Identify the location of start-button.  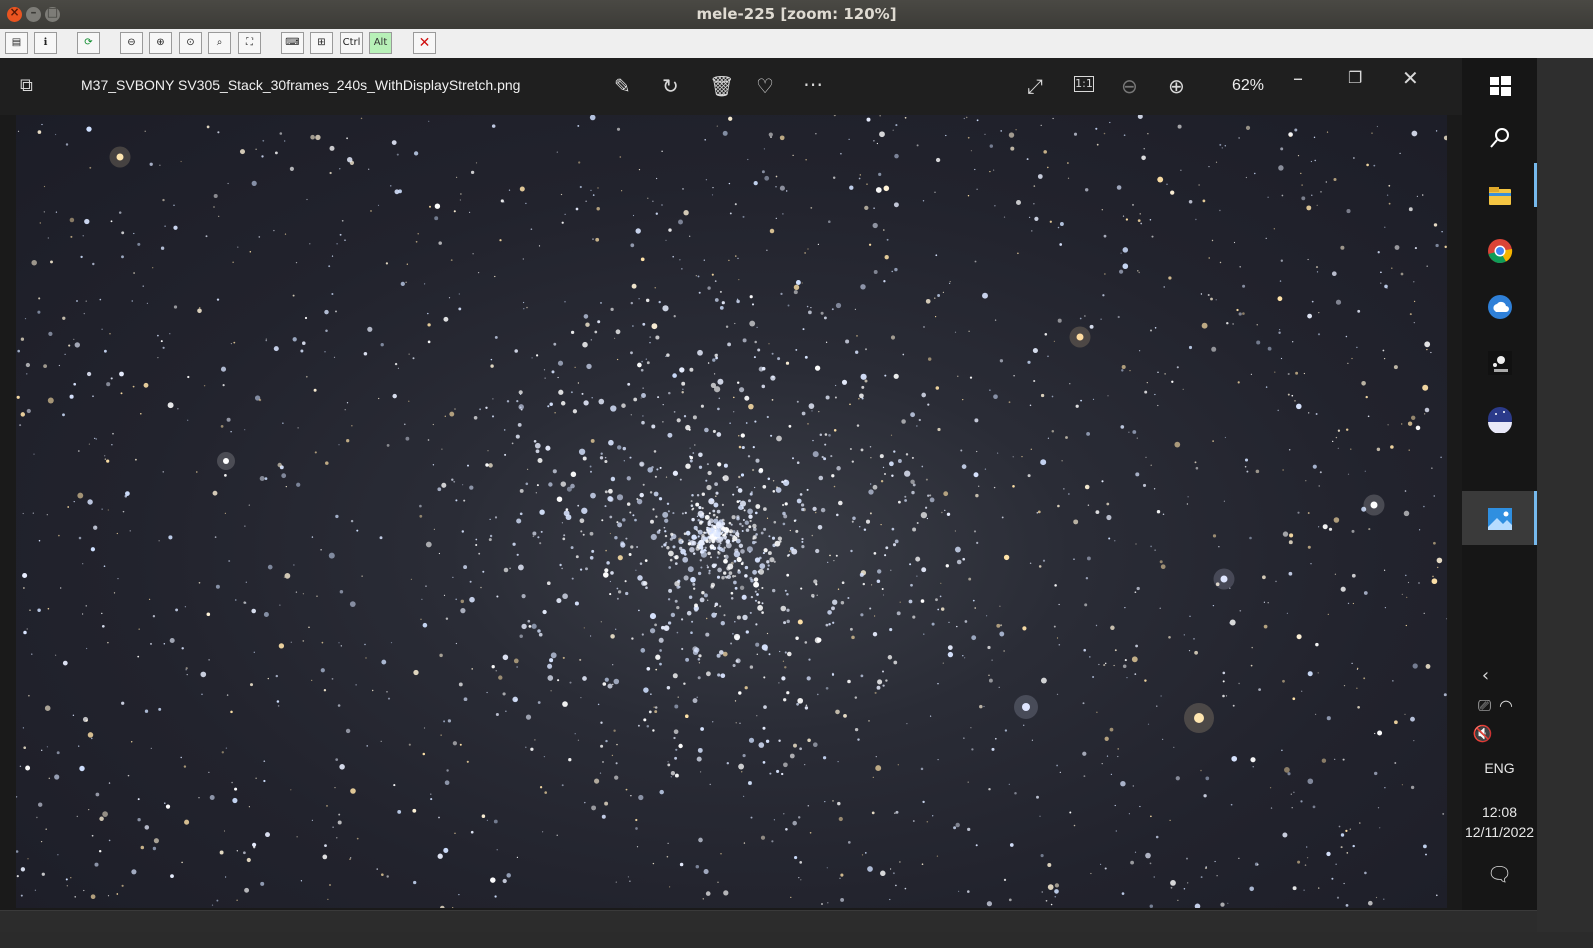
(1499, 85).